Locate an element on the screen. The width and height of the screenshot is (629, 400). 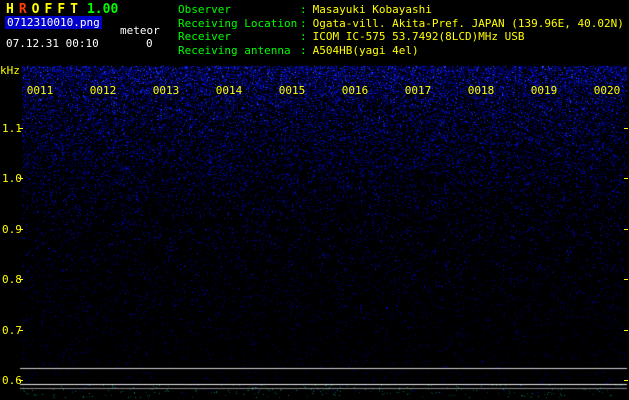
mode-label: meteor is located at coordinates (140, 30).